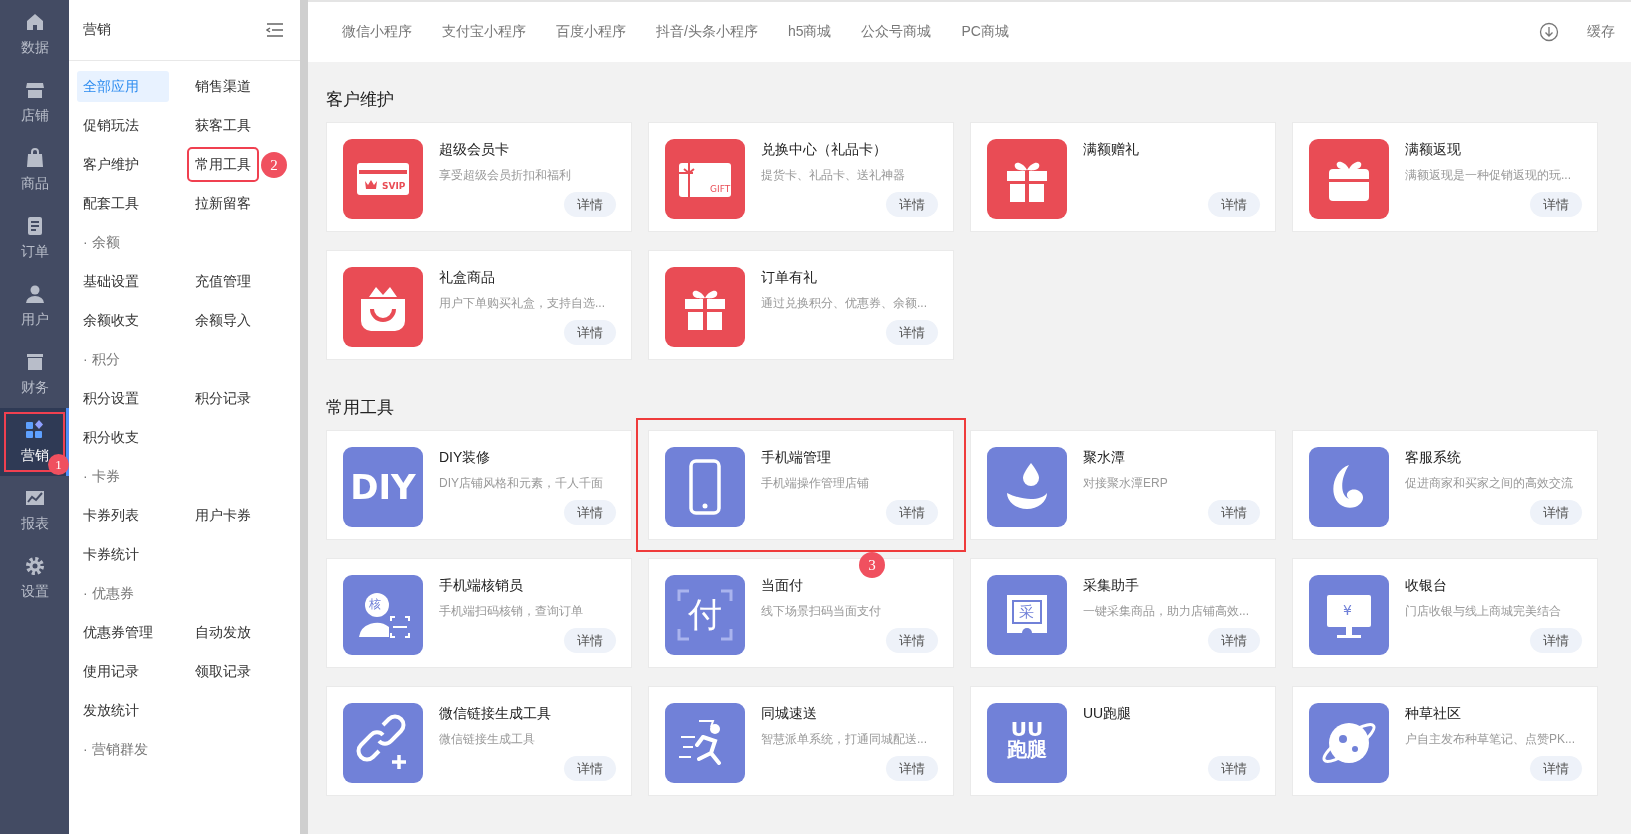 Image resolution: width=1631 pixels, height=834 pixels. What do you see at coordinates (34, 34) in the screenshot?
I see `nav-item: 数据` at bounding box center [34, 34].